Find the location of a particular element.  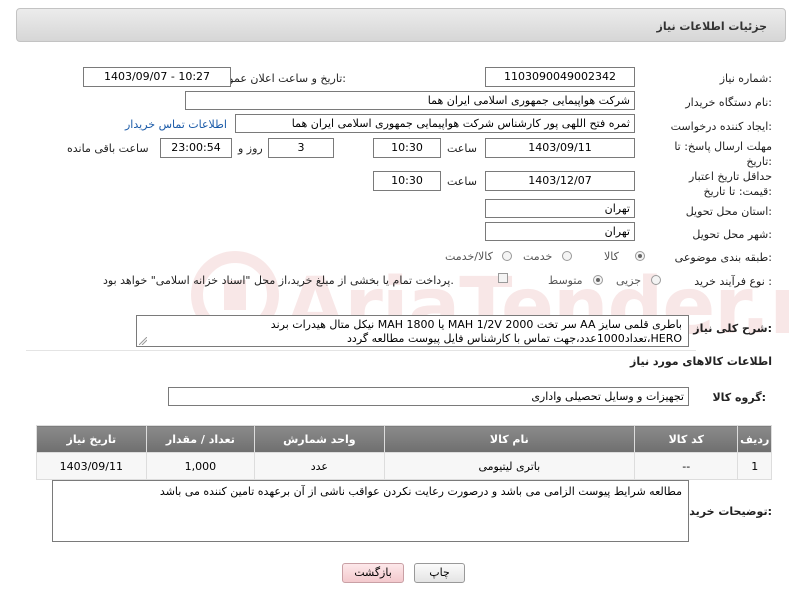

cell-date: 1403/09/11 is located at coordinates (91, 466).